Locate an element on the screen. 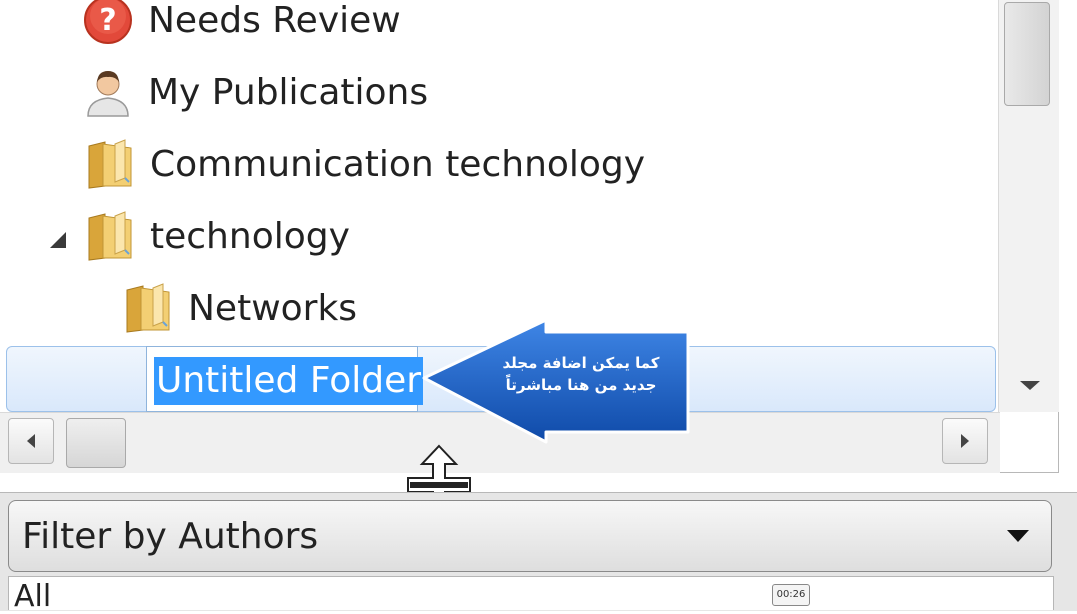 The width and height of the screenshot is (1077, 614). tree-item-needs-review: ? Needs Review is located at coordinates (240, 25).